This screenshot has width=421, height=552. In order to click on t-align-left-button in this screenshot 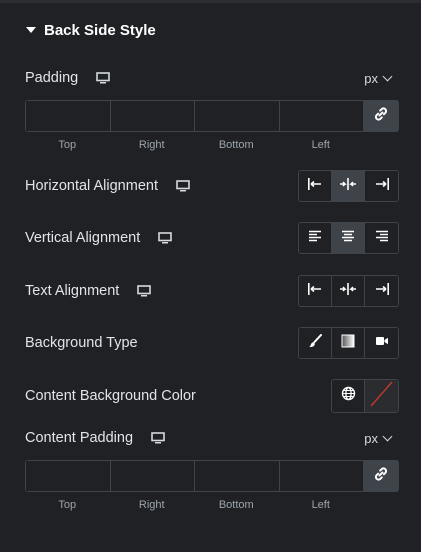, I will do `click(315, 291)`.